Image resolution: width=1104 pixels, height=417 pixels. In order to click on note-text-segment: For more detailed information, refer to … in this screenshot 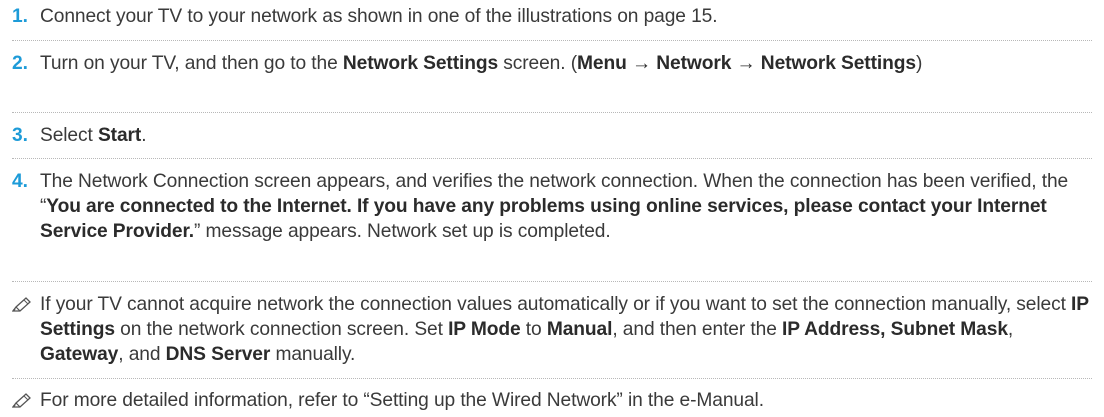, I will do `click(402, 400)`.